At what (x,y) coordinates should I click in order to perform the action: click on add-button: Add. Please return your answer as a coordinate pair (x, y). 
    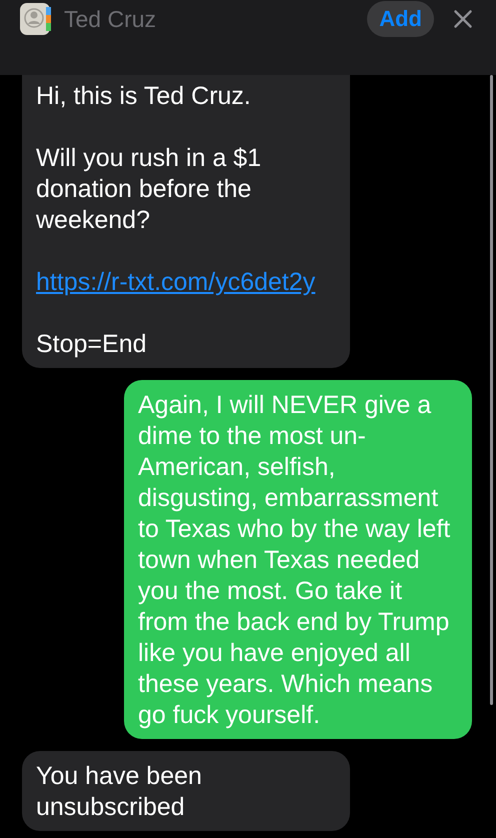
    Looking at the image, I should click on (400, 19).